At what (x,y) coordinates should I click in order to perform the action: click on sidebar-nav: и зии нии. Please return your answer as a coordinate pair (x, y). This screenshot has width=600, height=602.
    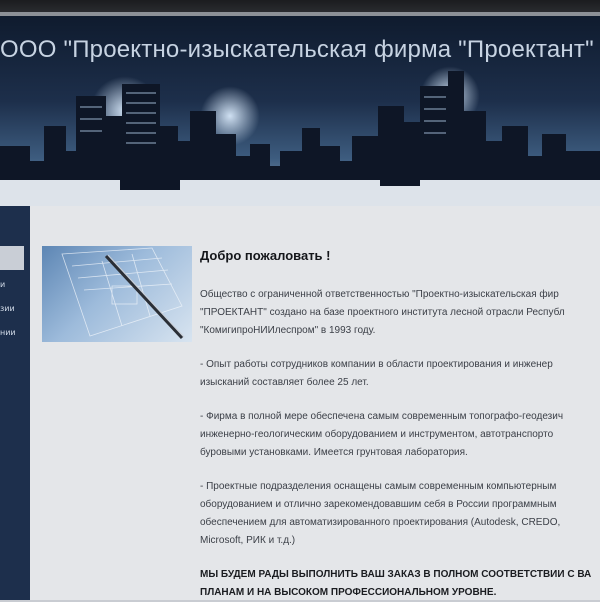
    Looking at the image, I should click on (15, 403).